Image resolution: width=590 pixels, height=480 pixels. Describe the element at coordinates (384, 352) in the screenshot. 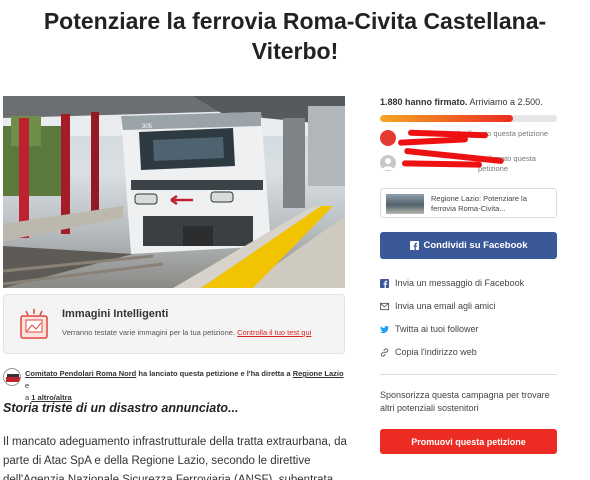

I see `link-icon` at that location.